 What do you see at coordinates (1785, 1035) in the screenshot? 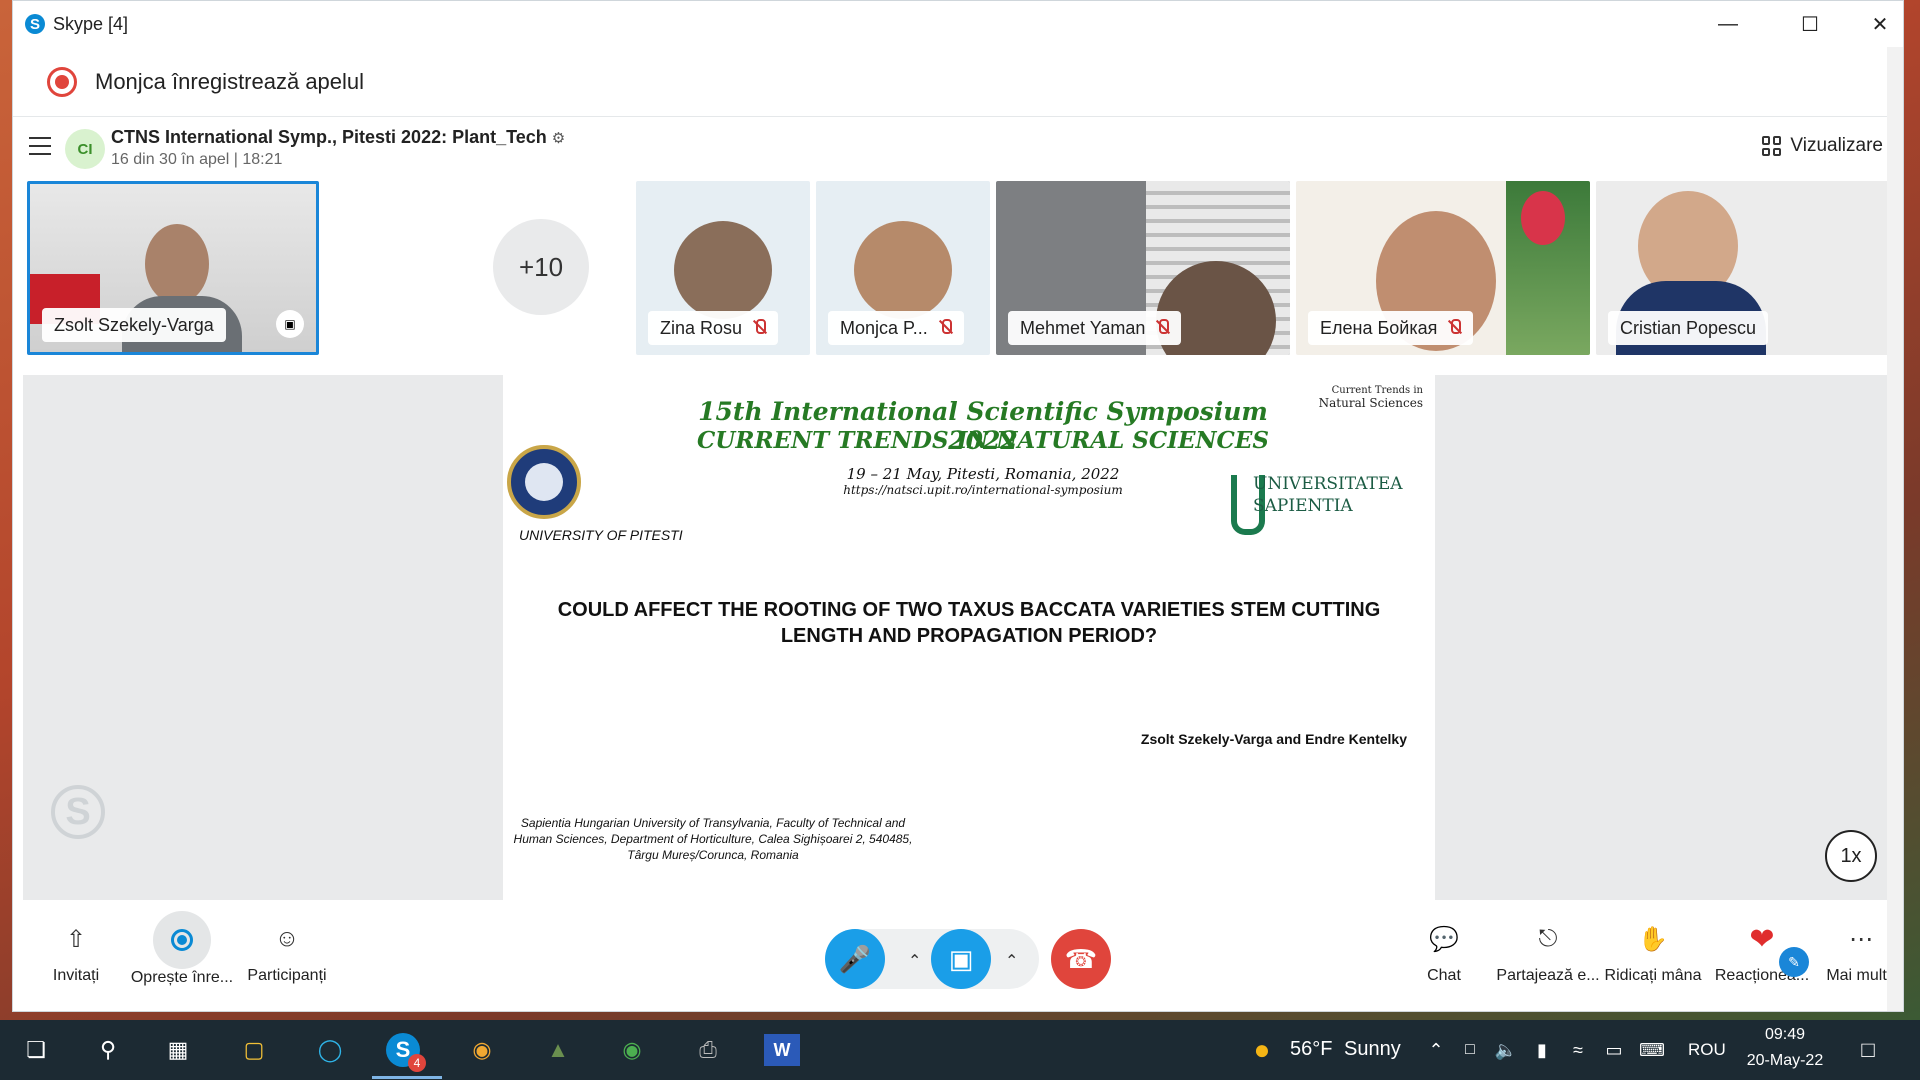
I see `clock-time: 09:49` at bounding box center [1785, 1035].